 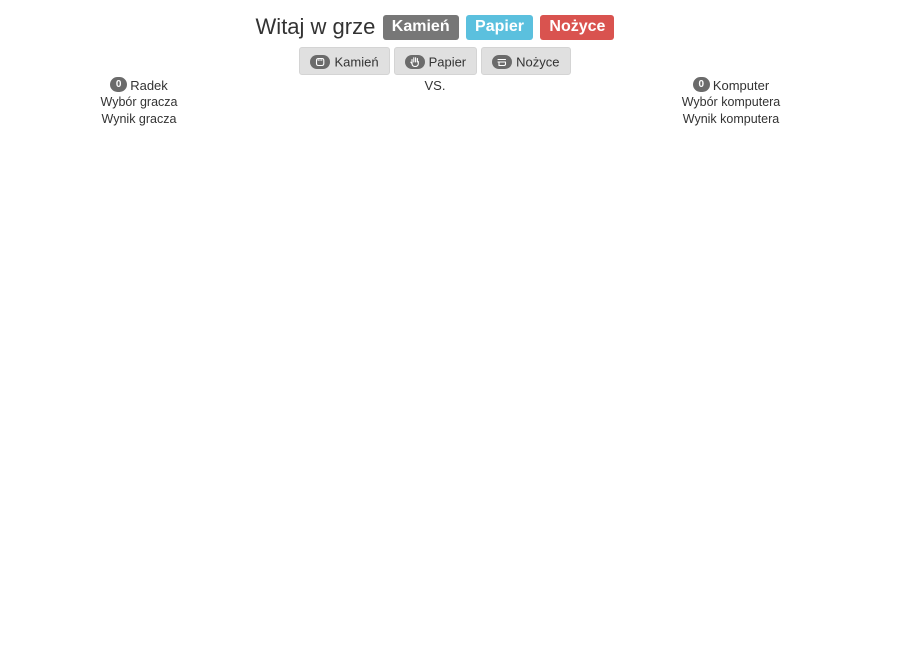 I want to click on rock-button: Kamień, so click(x=344, y=61).